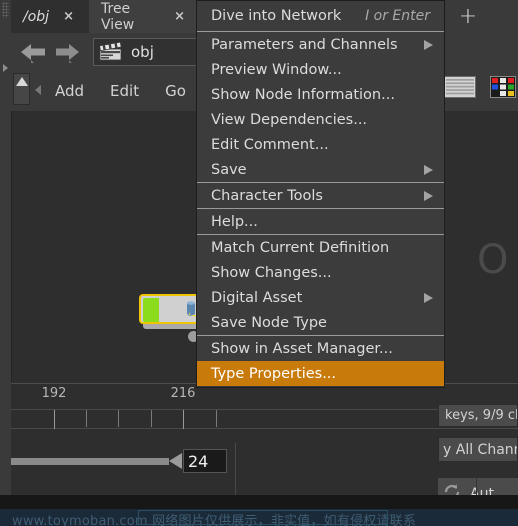 Image resolution: width=518 pixels, height=526 pixels. What do you see at coordinates (21, 89) in the screenshot?
I see `go-up-button` at bounding box center [21, 89].